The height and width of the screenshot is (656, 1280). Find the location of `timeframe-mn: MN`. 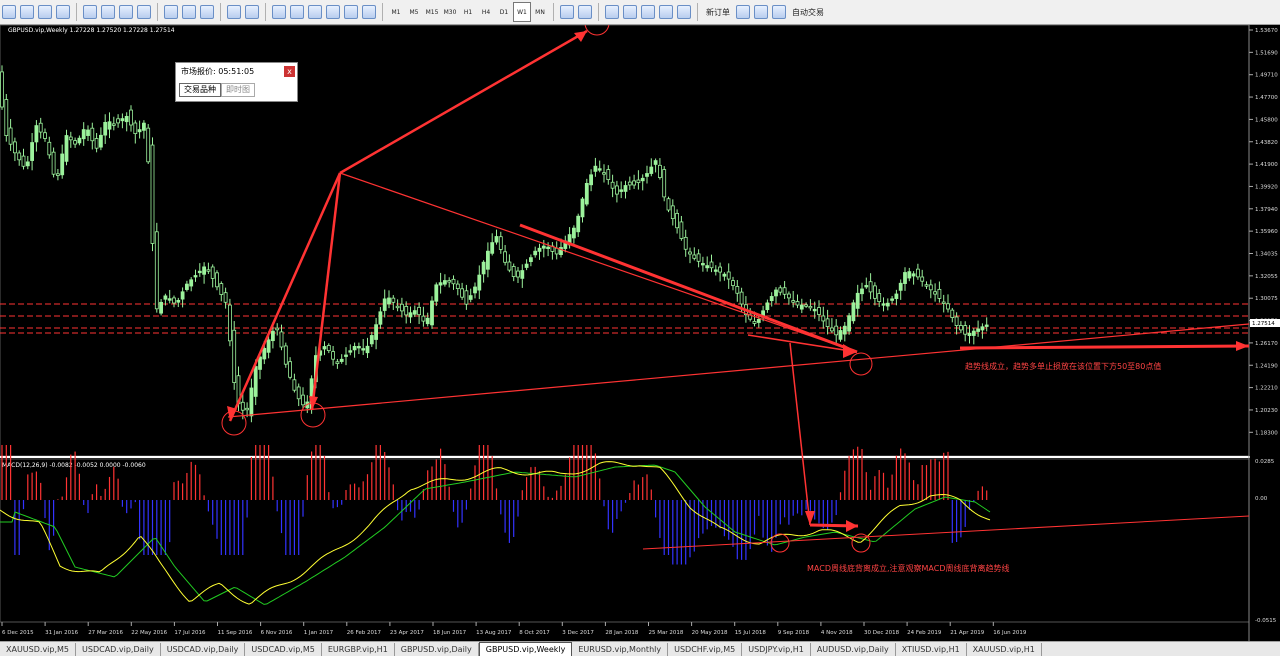

timeframe-mn: MN is located at coordinates (540, 12).